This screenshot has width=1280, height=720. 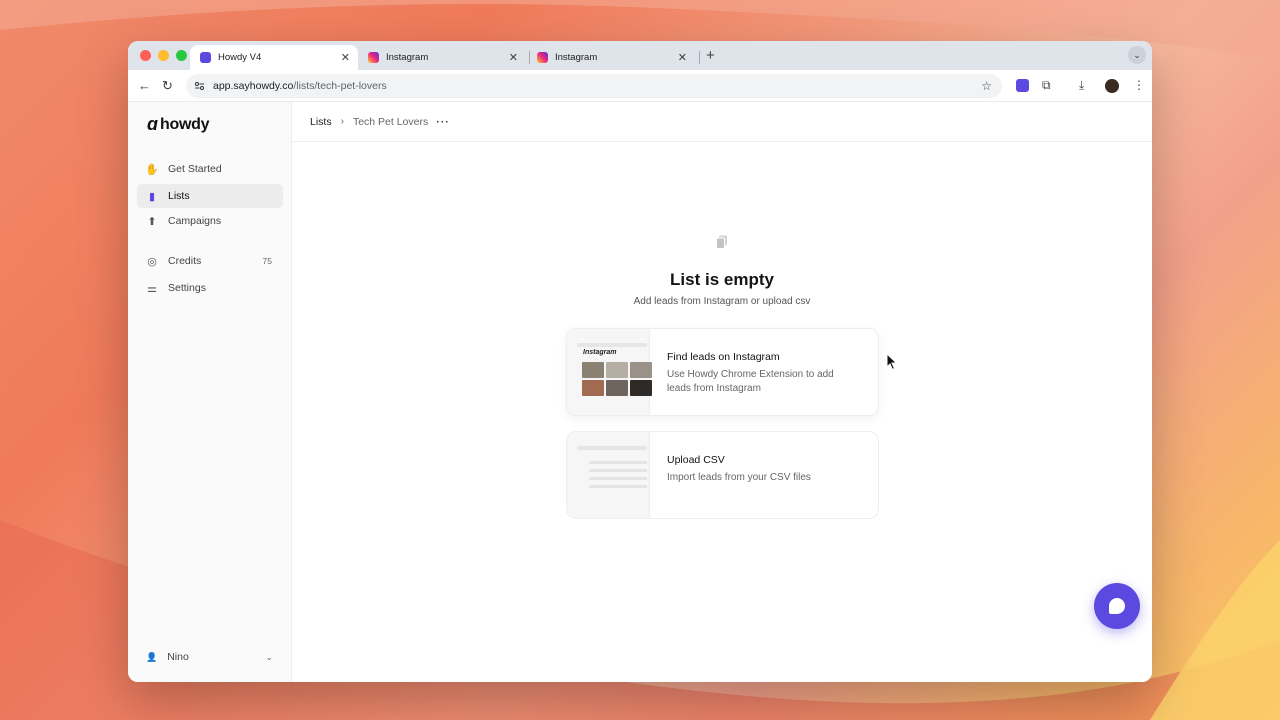 I want to click on howdy-extension-icon, so click(x=1022, y=85).